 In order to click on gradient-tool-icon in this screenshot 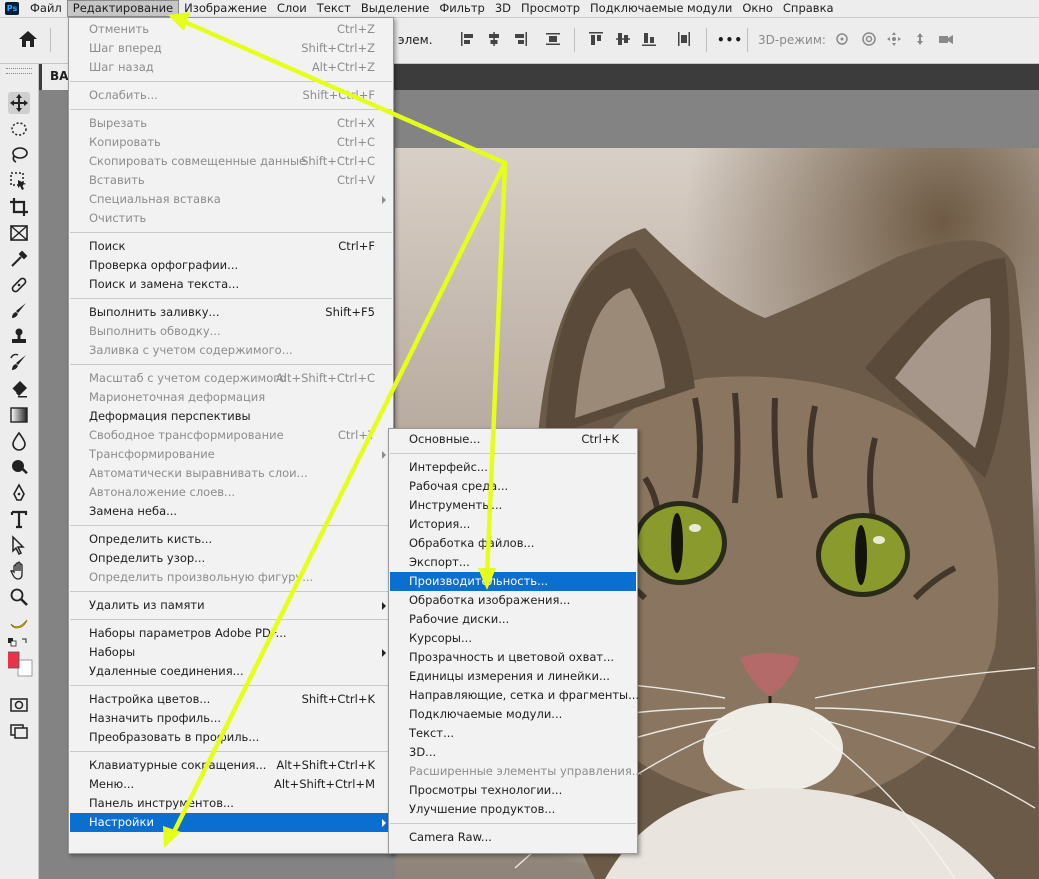, I will do `click(19, 415)`.